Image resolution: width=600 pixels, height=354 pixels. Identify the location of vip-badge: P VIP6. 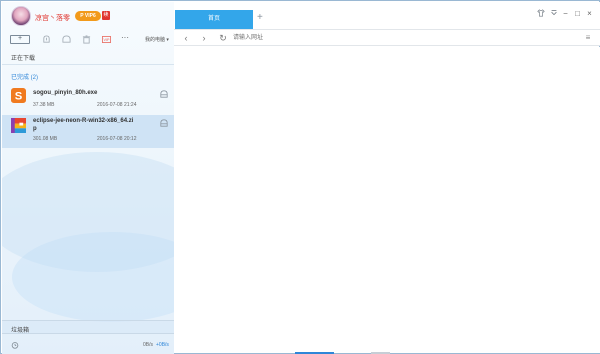
(88, 16).